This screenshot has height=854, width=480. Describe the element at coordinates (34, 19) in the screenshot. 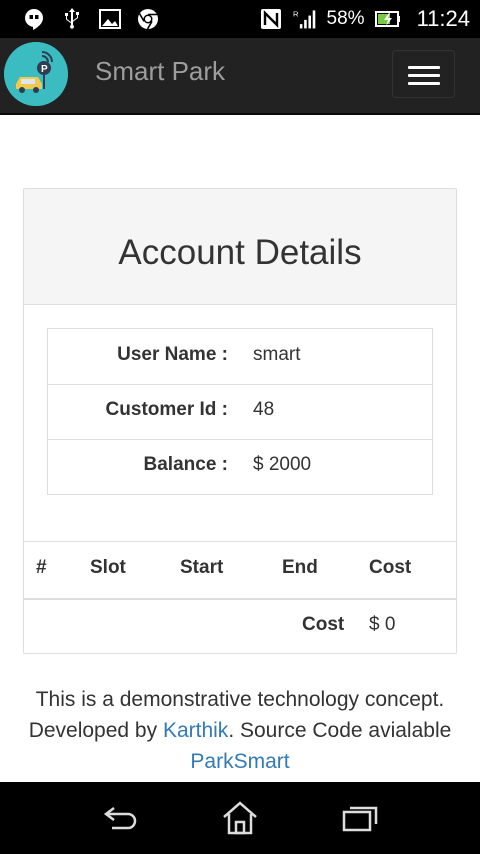

I see `hangouts-icon` at that location.